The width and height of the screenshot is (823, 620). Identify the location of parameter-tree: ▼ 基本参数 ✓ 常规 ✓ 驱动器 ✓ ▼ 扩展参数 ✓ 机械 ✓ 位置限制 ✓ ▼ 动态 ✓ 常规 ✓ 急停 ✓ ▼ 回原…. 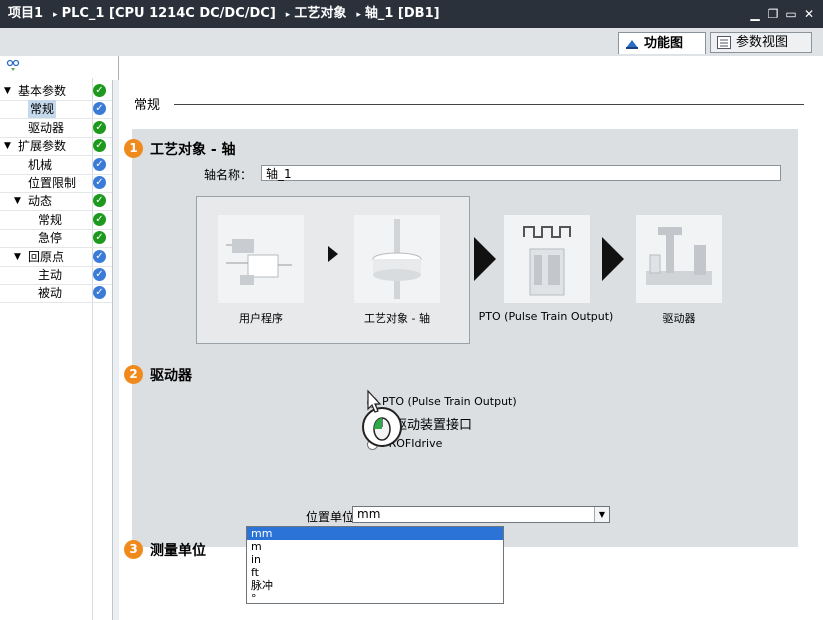
(59, 338).